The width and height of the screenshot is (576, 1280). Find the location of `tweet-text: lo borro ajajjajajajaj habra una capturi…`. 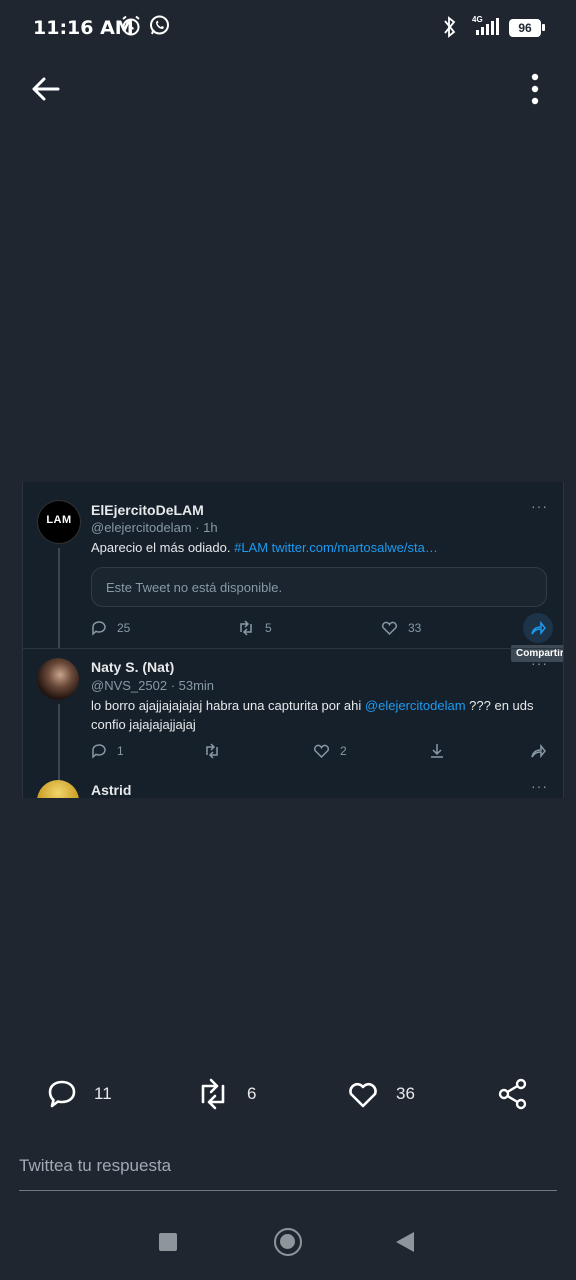

tweet-text: lo borro ajajjajajajaj habra una capturi… is located at coordinates (321, 715).